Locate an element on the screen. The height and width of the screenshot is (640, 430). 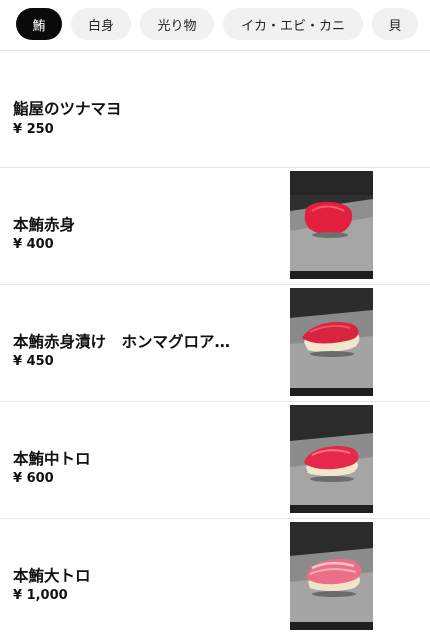
item-price: ¥ 1,000 is located at coordinates (40, 595).